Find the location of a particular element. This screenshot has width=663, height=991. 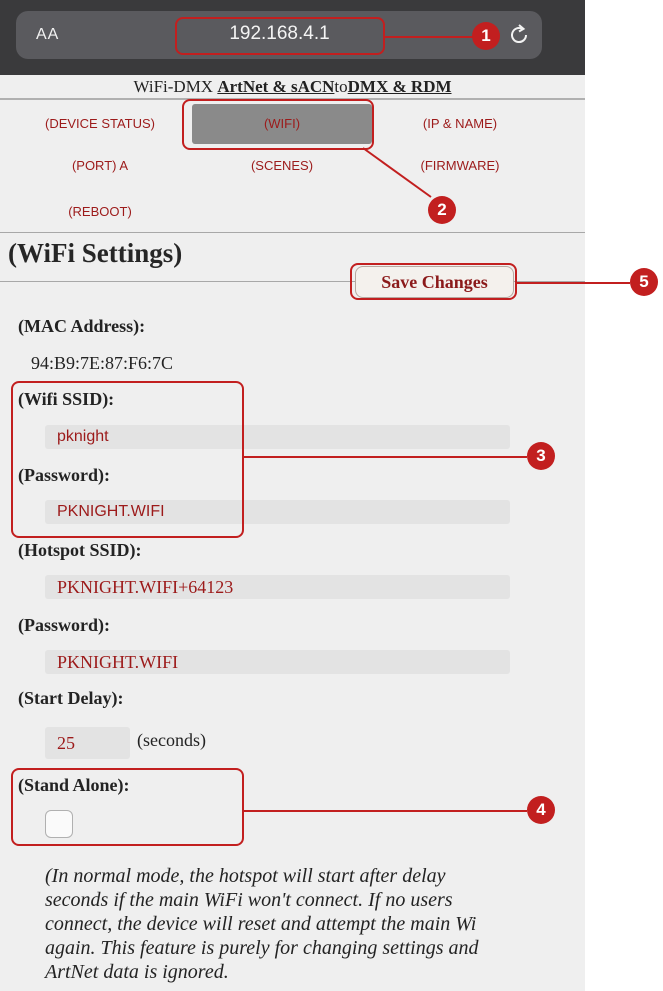

callout-box-wifi-tab is located at coordinates (278, 124).